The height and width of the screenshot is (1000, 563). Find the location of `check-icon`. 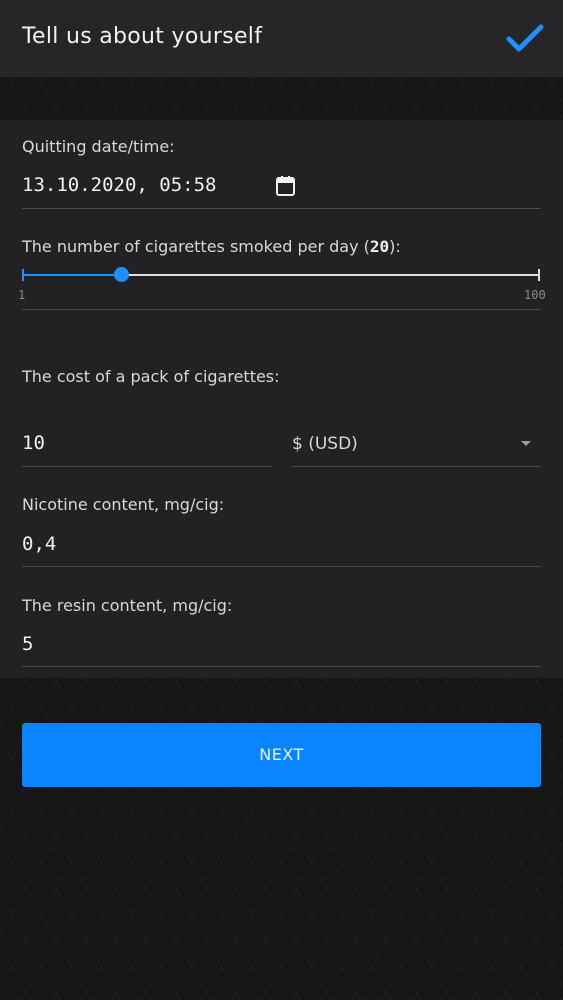

check-icon is located at coordinates (525, 38).